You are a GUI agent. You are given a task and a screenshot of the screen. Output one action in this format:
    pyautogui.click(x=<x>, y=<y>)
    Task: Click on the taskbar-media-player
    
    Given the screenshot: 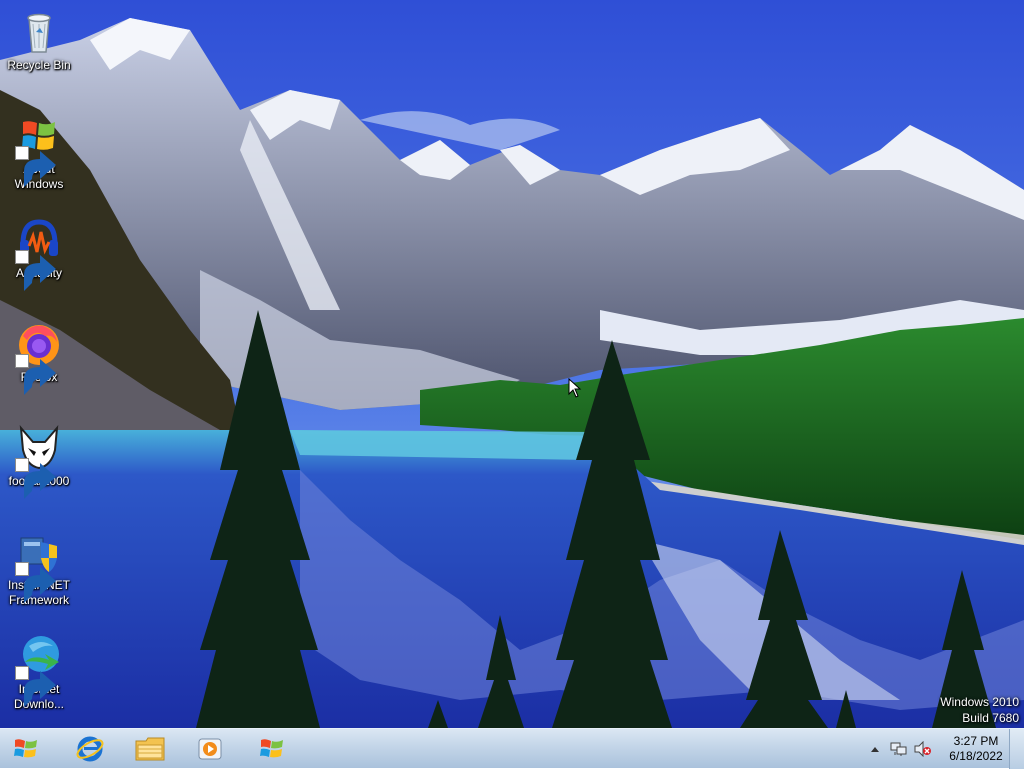 What is the action you would take?
    pyautogui.click(x=210, y=749)
    